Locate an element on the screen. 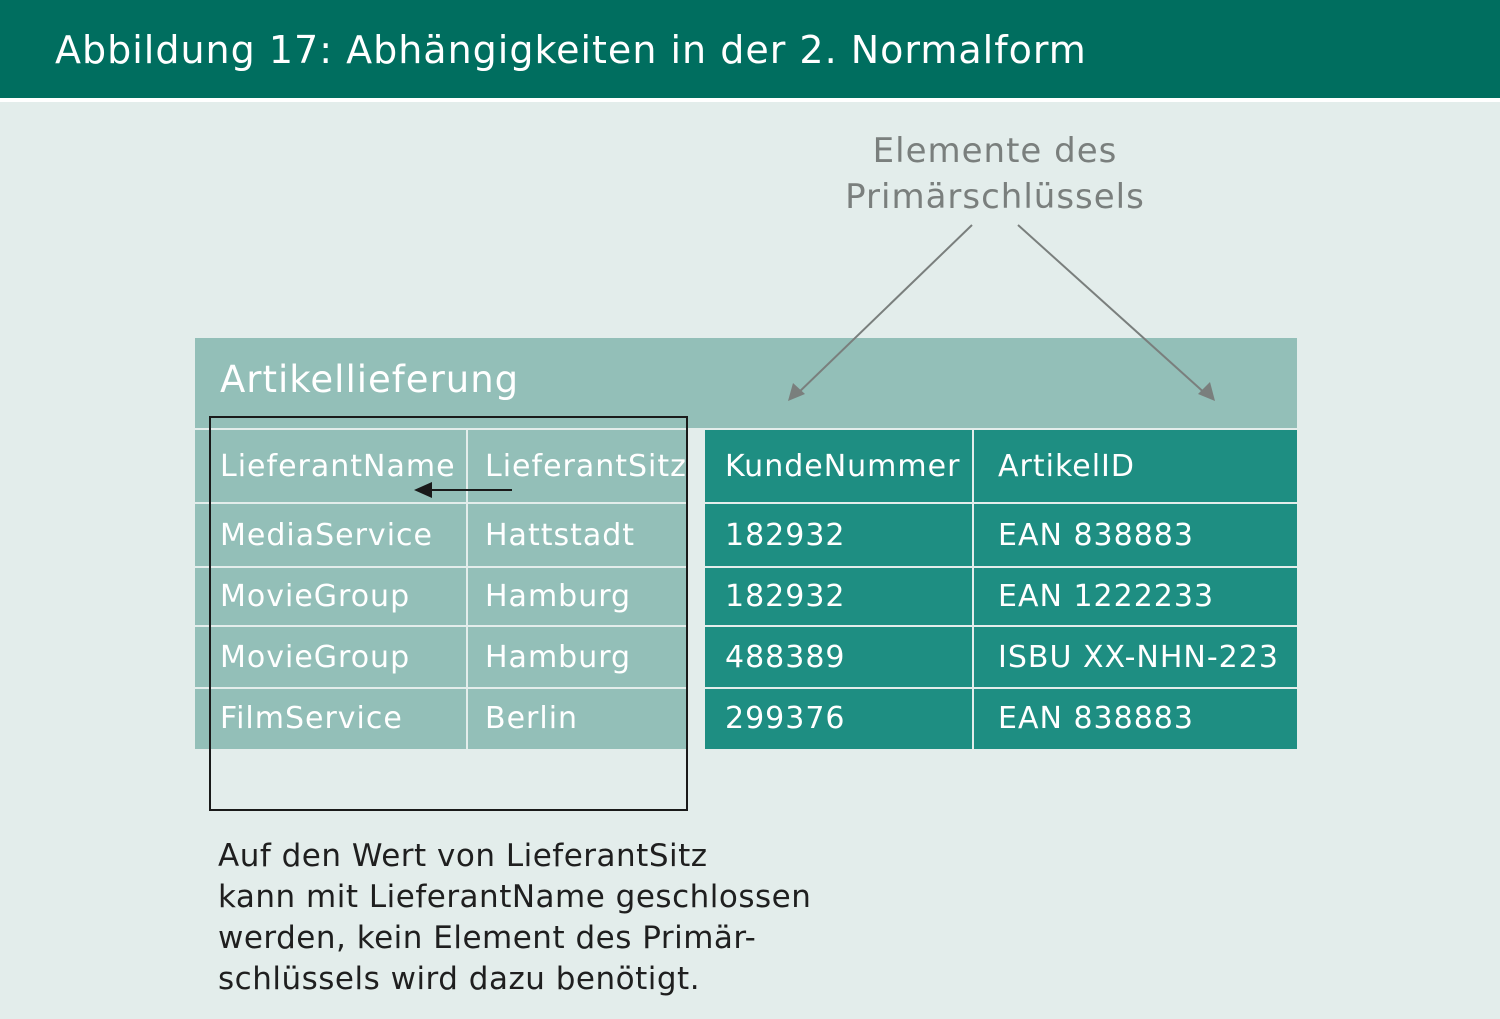 The width and height of the screenshot is (1500, 1019). caption-line-1: Auf den Wert von LieferantSitz is located at coordinates (463, 856).